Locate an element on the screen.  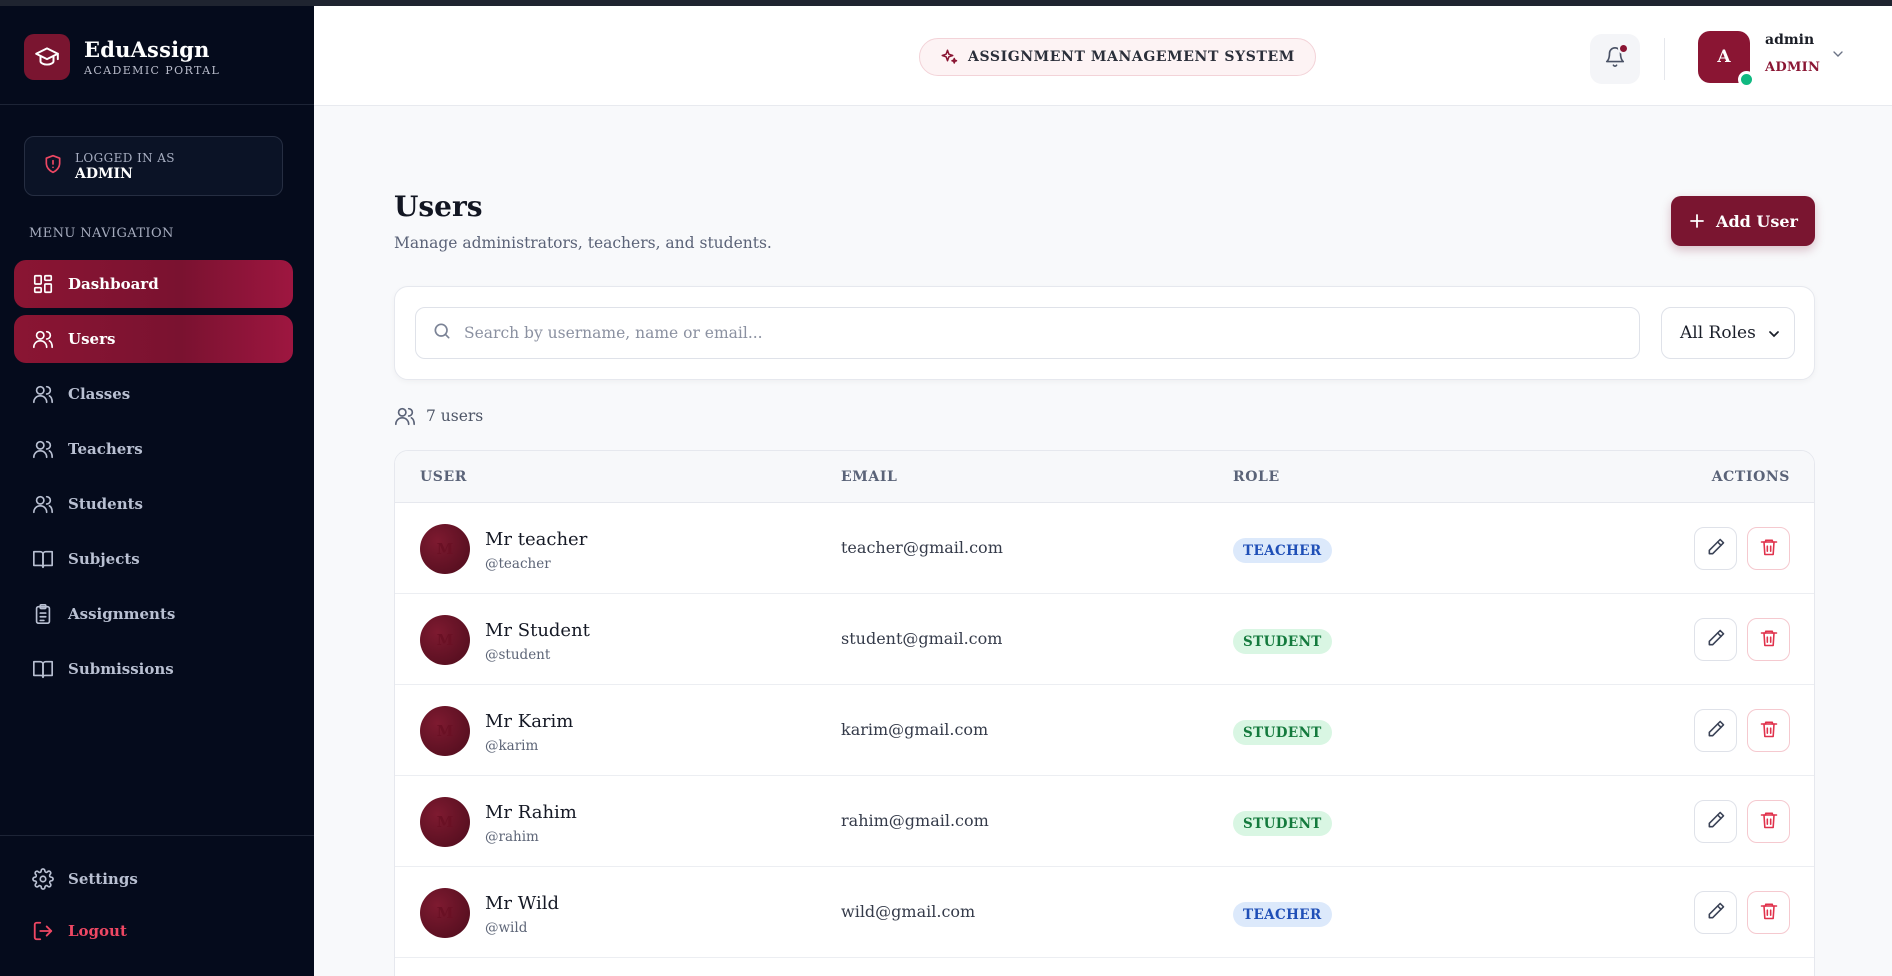
user-name-cell: Mr Rahim is located at coordinates (531, 812).